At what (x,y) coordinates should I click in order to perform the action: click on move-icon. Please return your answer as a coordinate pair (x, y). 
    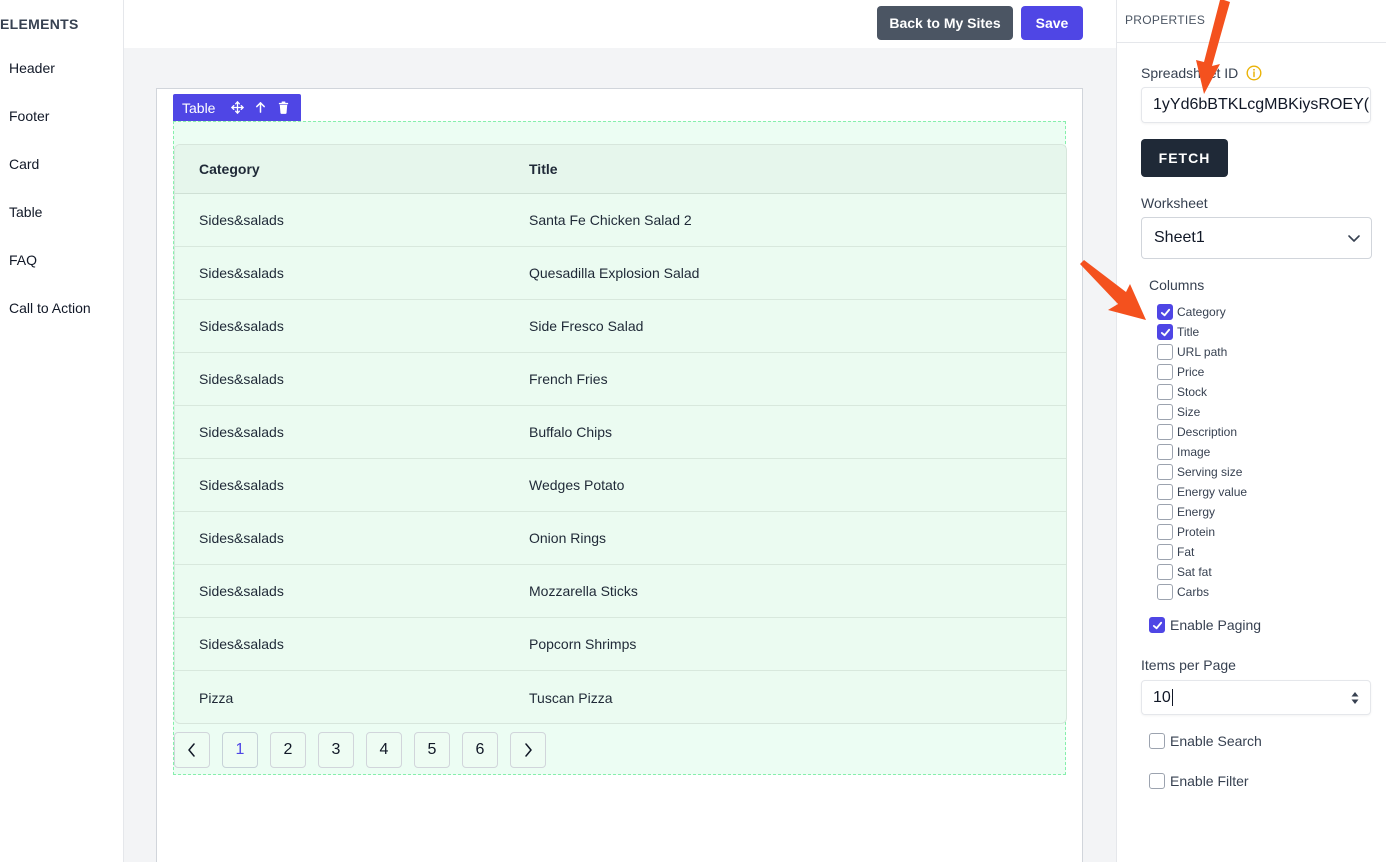
    Looking at the image, I should click on (237, 108).